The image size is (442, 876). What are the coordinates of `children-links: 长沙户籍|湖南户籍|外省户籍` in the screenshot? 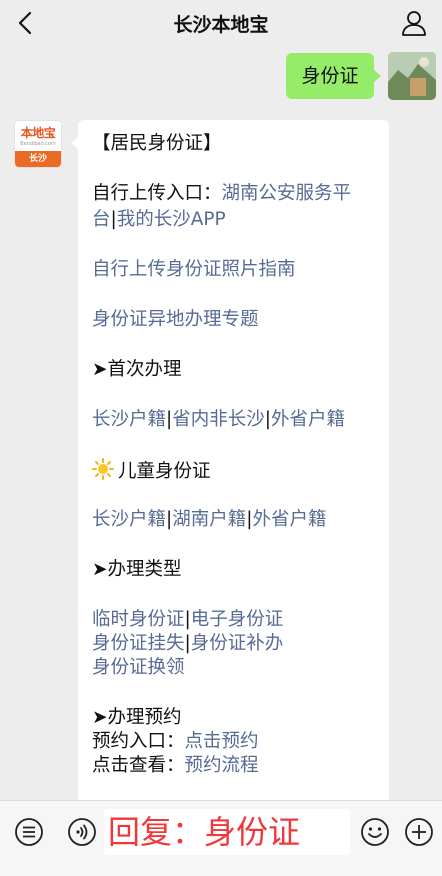 It's located at (209, 520).